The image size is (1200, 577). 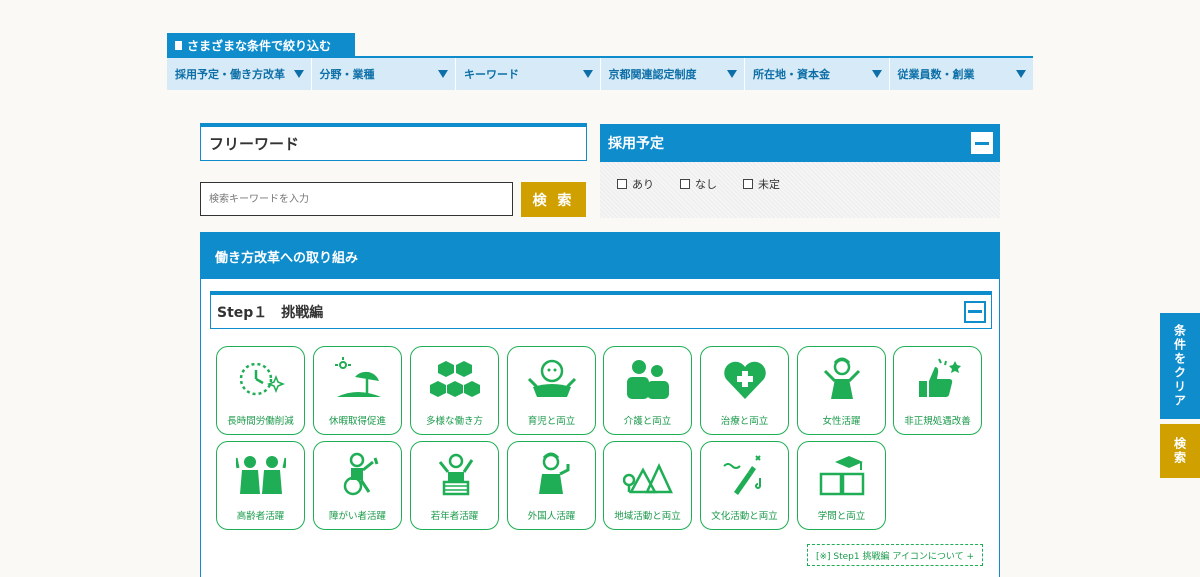 I want to click on mountains-icon, so click(x=648, y=478).